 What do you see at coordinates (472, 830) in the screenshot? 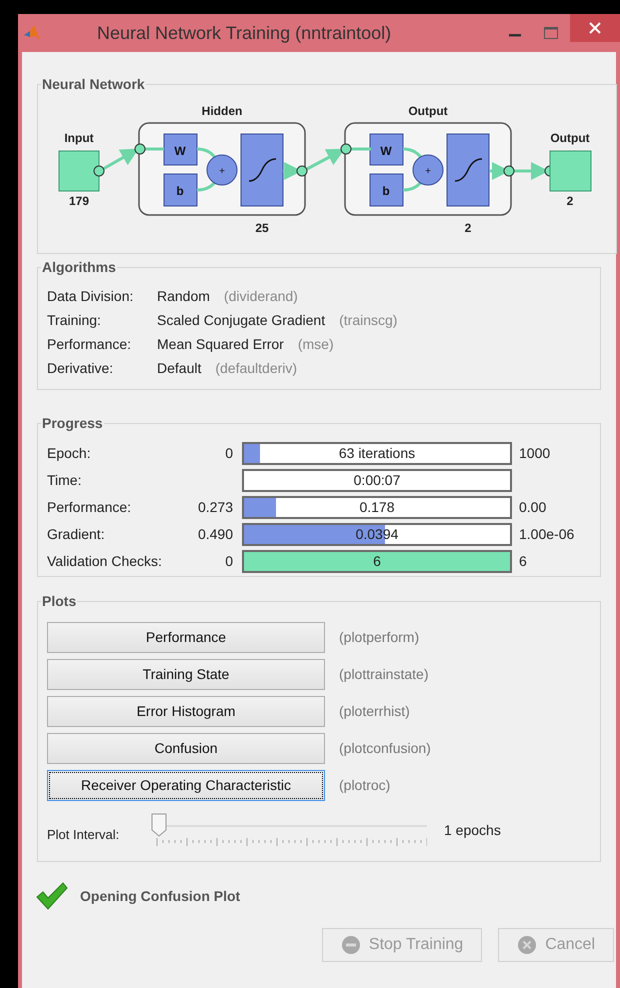
I see `plot-interval-value: 1 epochs` at bounding box center [472, 830].